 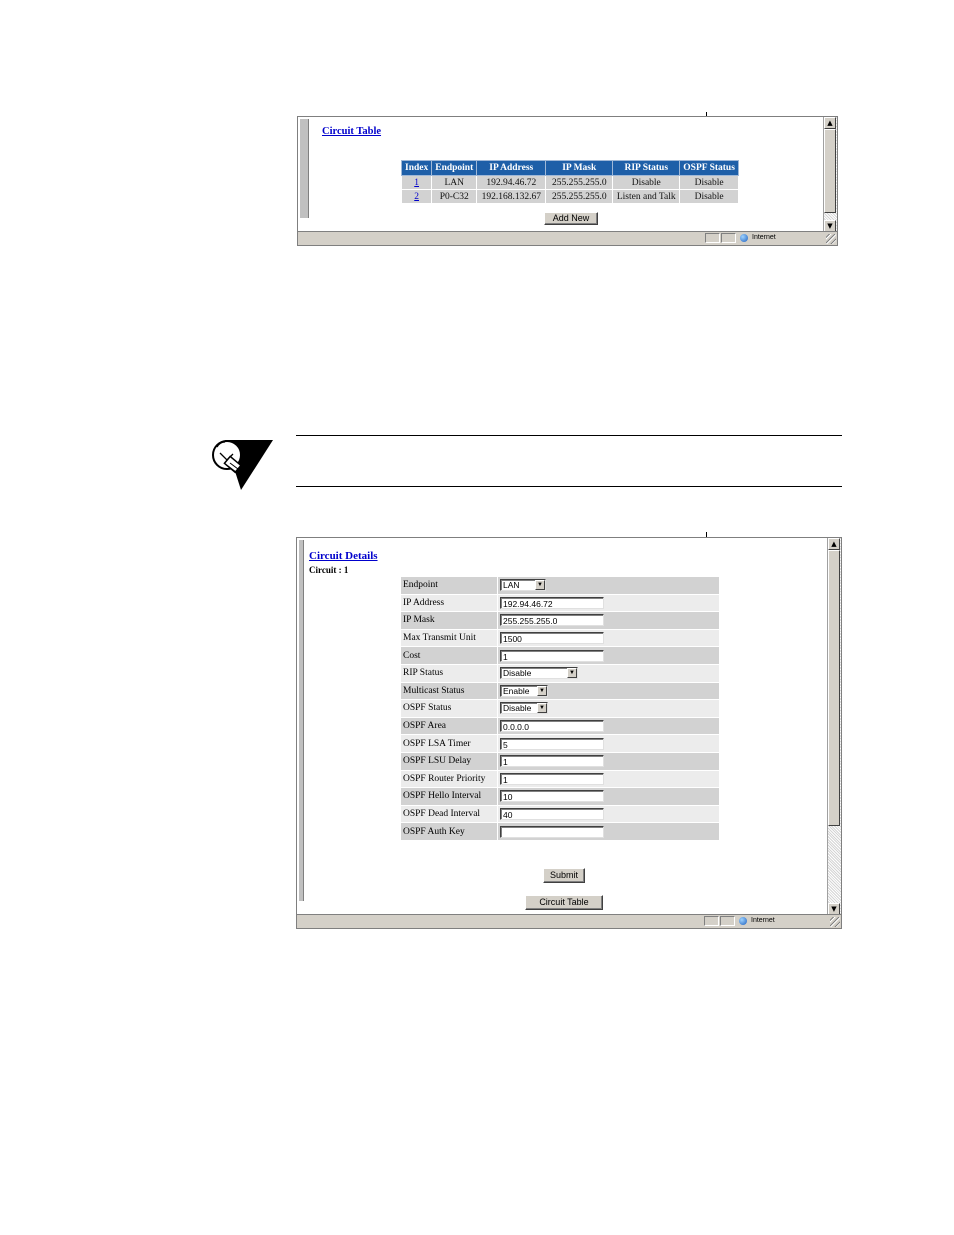 I want to click on field-value-cell, so click(x=608, y=831).